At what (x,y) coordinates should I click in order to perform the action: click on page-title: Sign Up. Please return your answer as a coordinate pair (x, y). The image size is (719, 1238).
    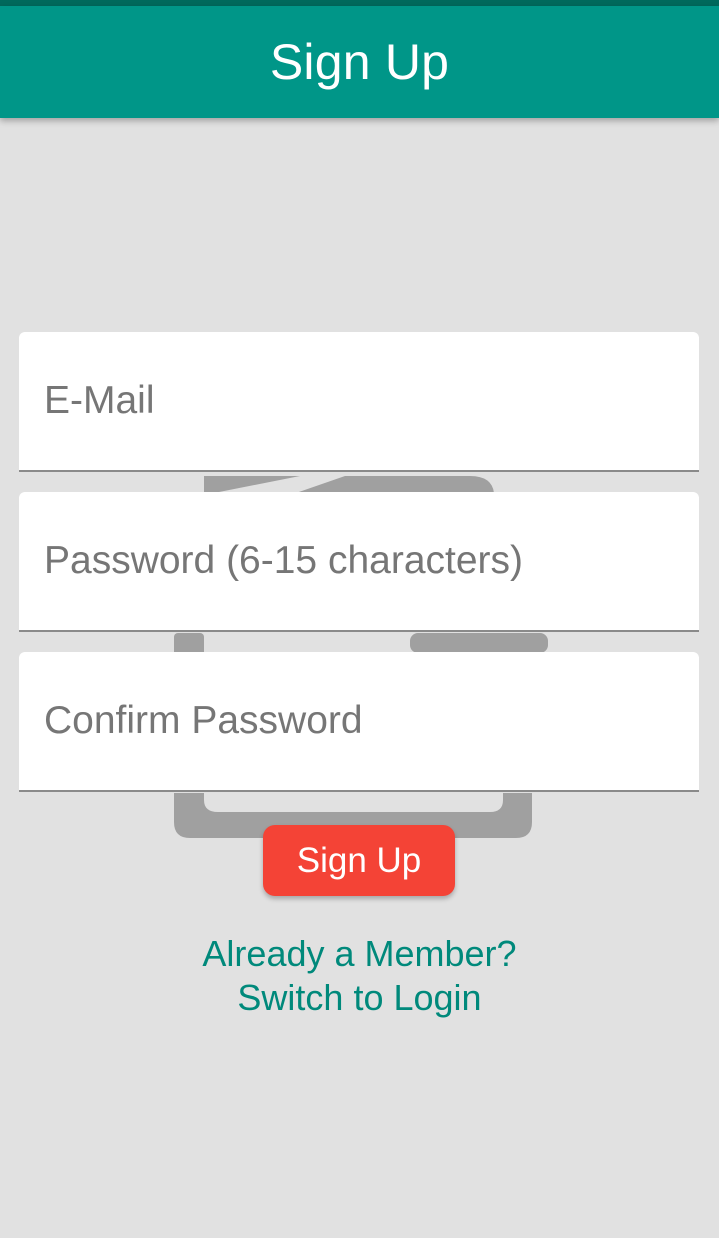
    Looking at the image, I should click on (359, 62).